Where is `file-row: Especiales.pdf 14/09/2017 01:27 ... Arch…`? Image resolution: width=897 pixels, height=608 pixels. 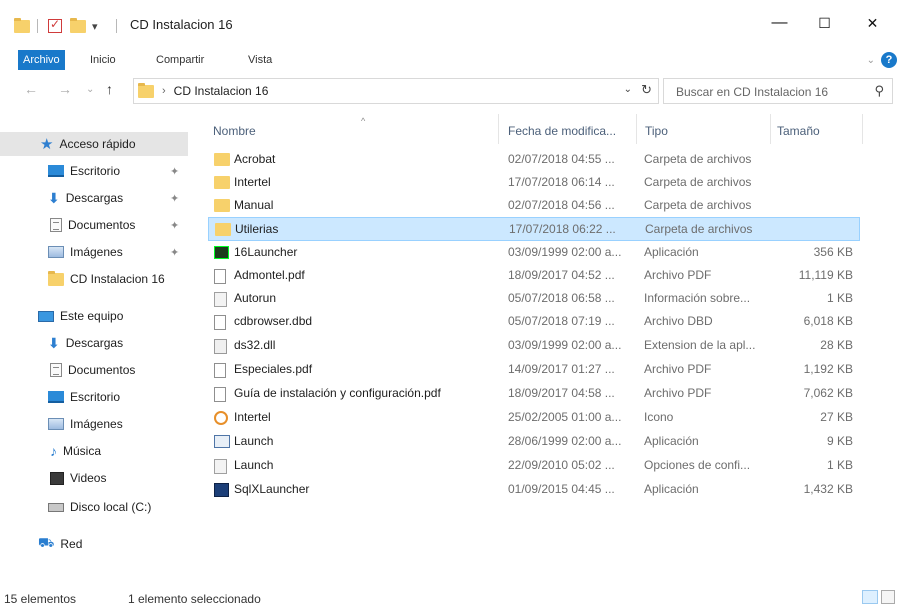 file-row: Especiales.pdf 14/09/2017 01:27 ... Arch… is located at coordinates (534, 370).